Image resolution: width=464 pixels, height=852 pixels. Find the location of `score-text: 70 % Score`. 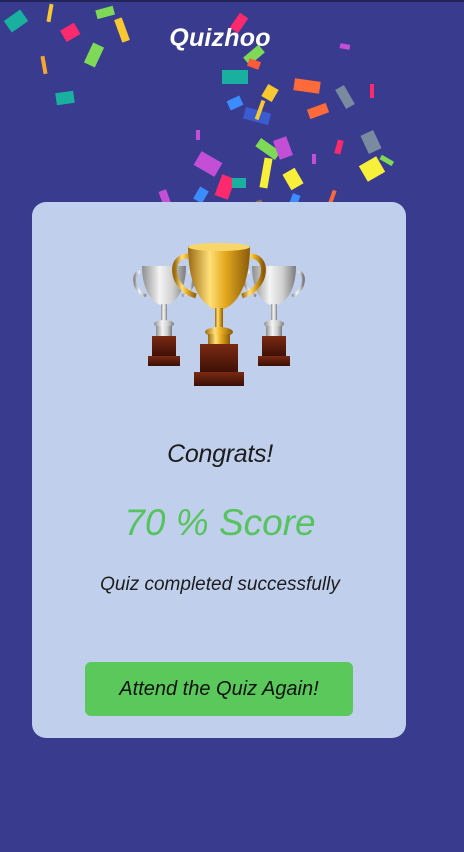

score-text: 70 % Score is located at coordinates (220, 522).